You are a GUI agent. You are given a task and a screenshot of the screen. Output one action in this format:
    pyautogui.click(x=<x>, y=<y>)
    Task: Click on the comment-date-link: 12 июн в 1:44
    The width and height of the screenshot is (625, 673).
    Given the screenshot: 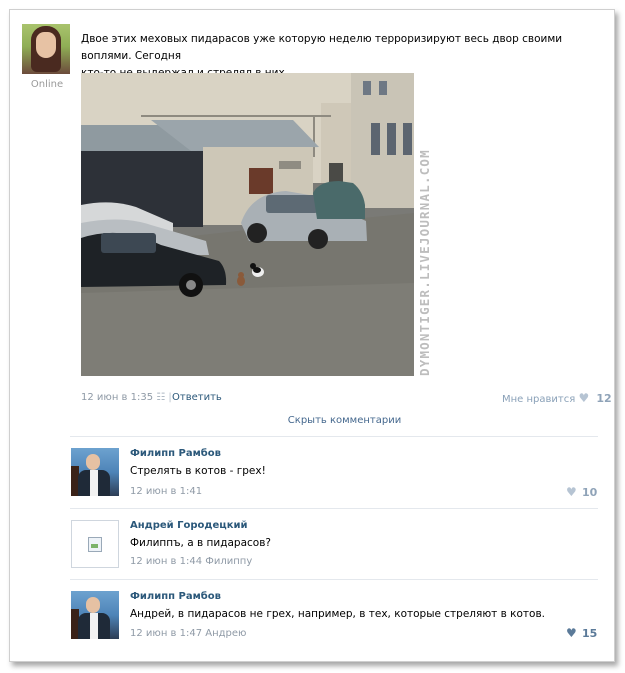 What is the action you would take?
    pyautogui.click(x=166, y=561)
    